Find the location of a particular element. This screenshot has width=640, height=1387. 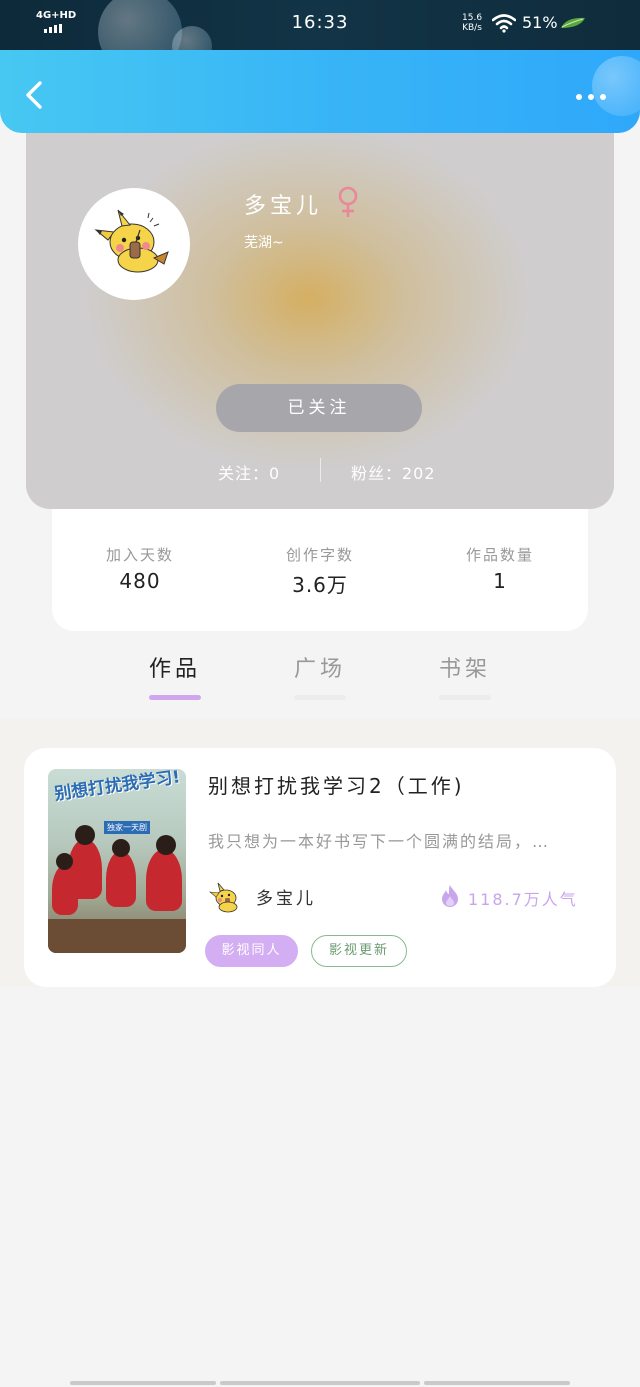

profile-tabs: 作品 广场 书架 is located at coordinates (320, 675).